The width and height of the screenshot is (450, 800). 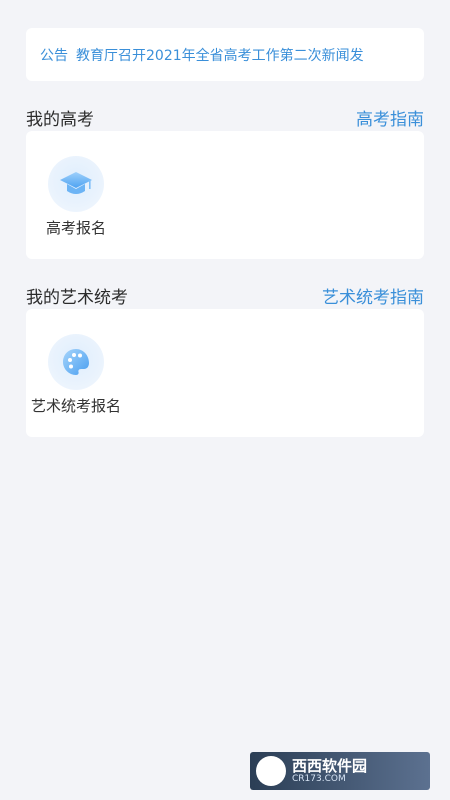 I want to click on art-exam-section-header: 我的艺术统考 艺术统考指南, so click(x=225, y=295).